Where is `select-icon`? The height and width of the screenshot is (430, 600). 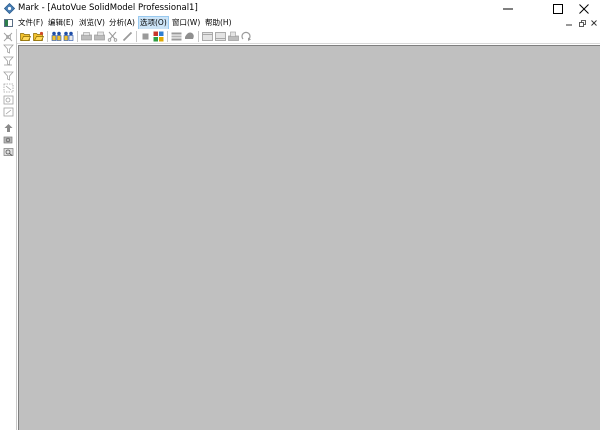
select-icon is located at coordinates (8, 37).